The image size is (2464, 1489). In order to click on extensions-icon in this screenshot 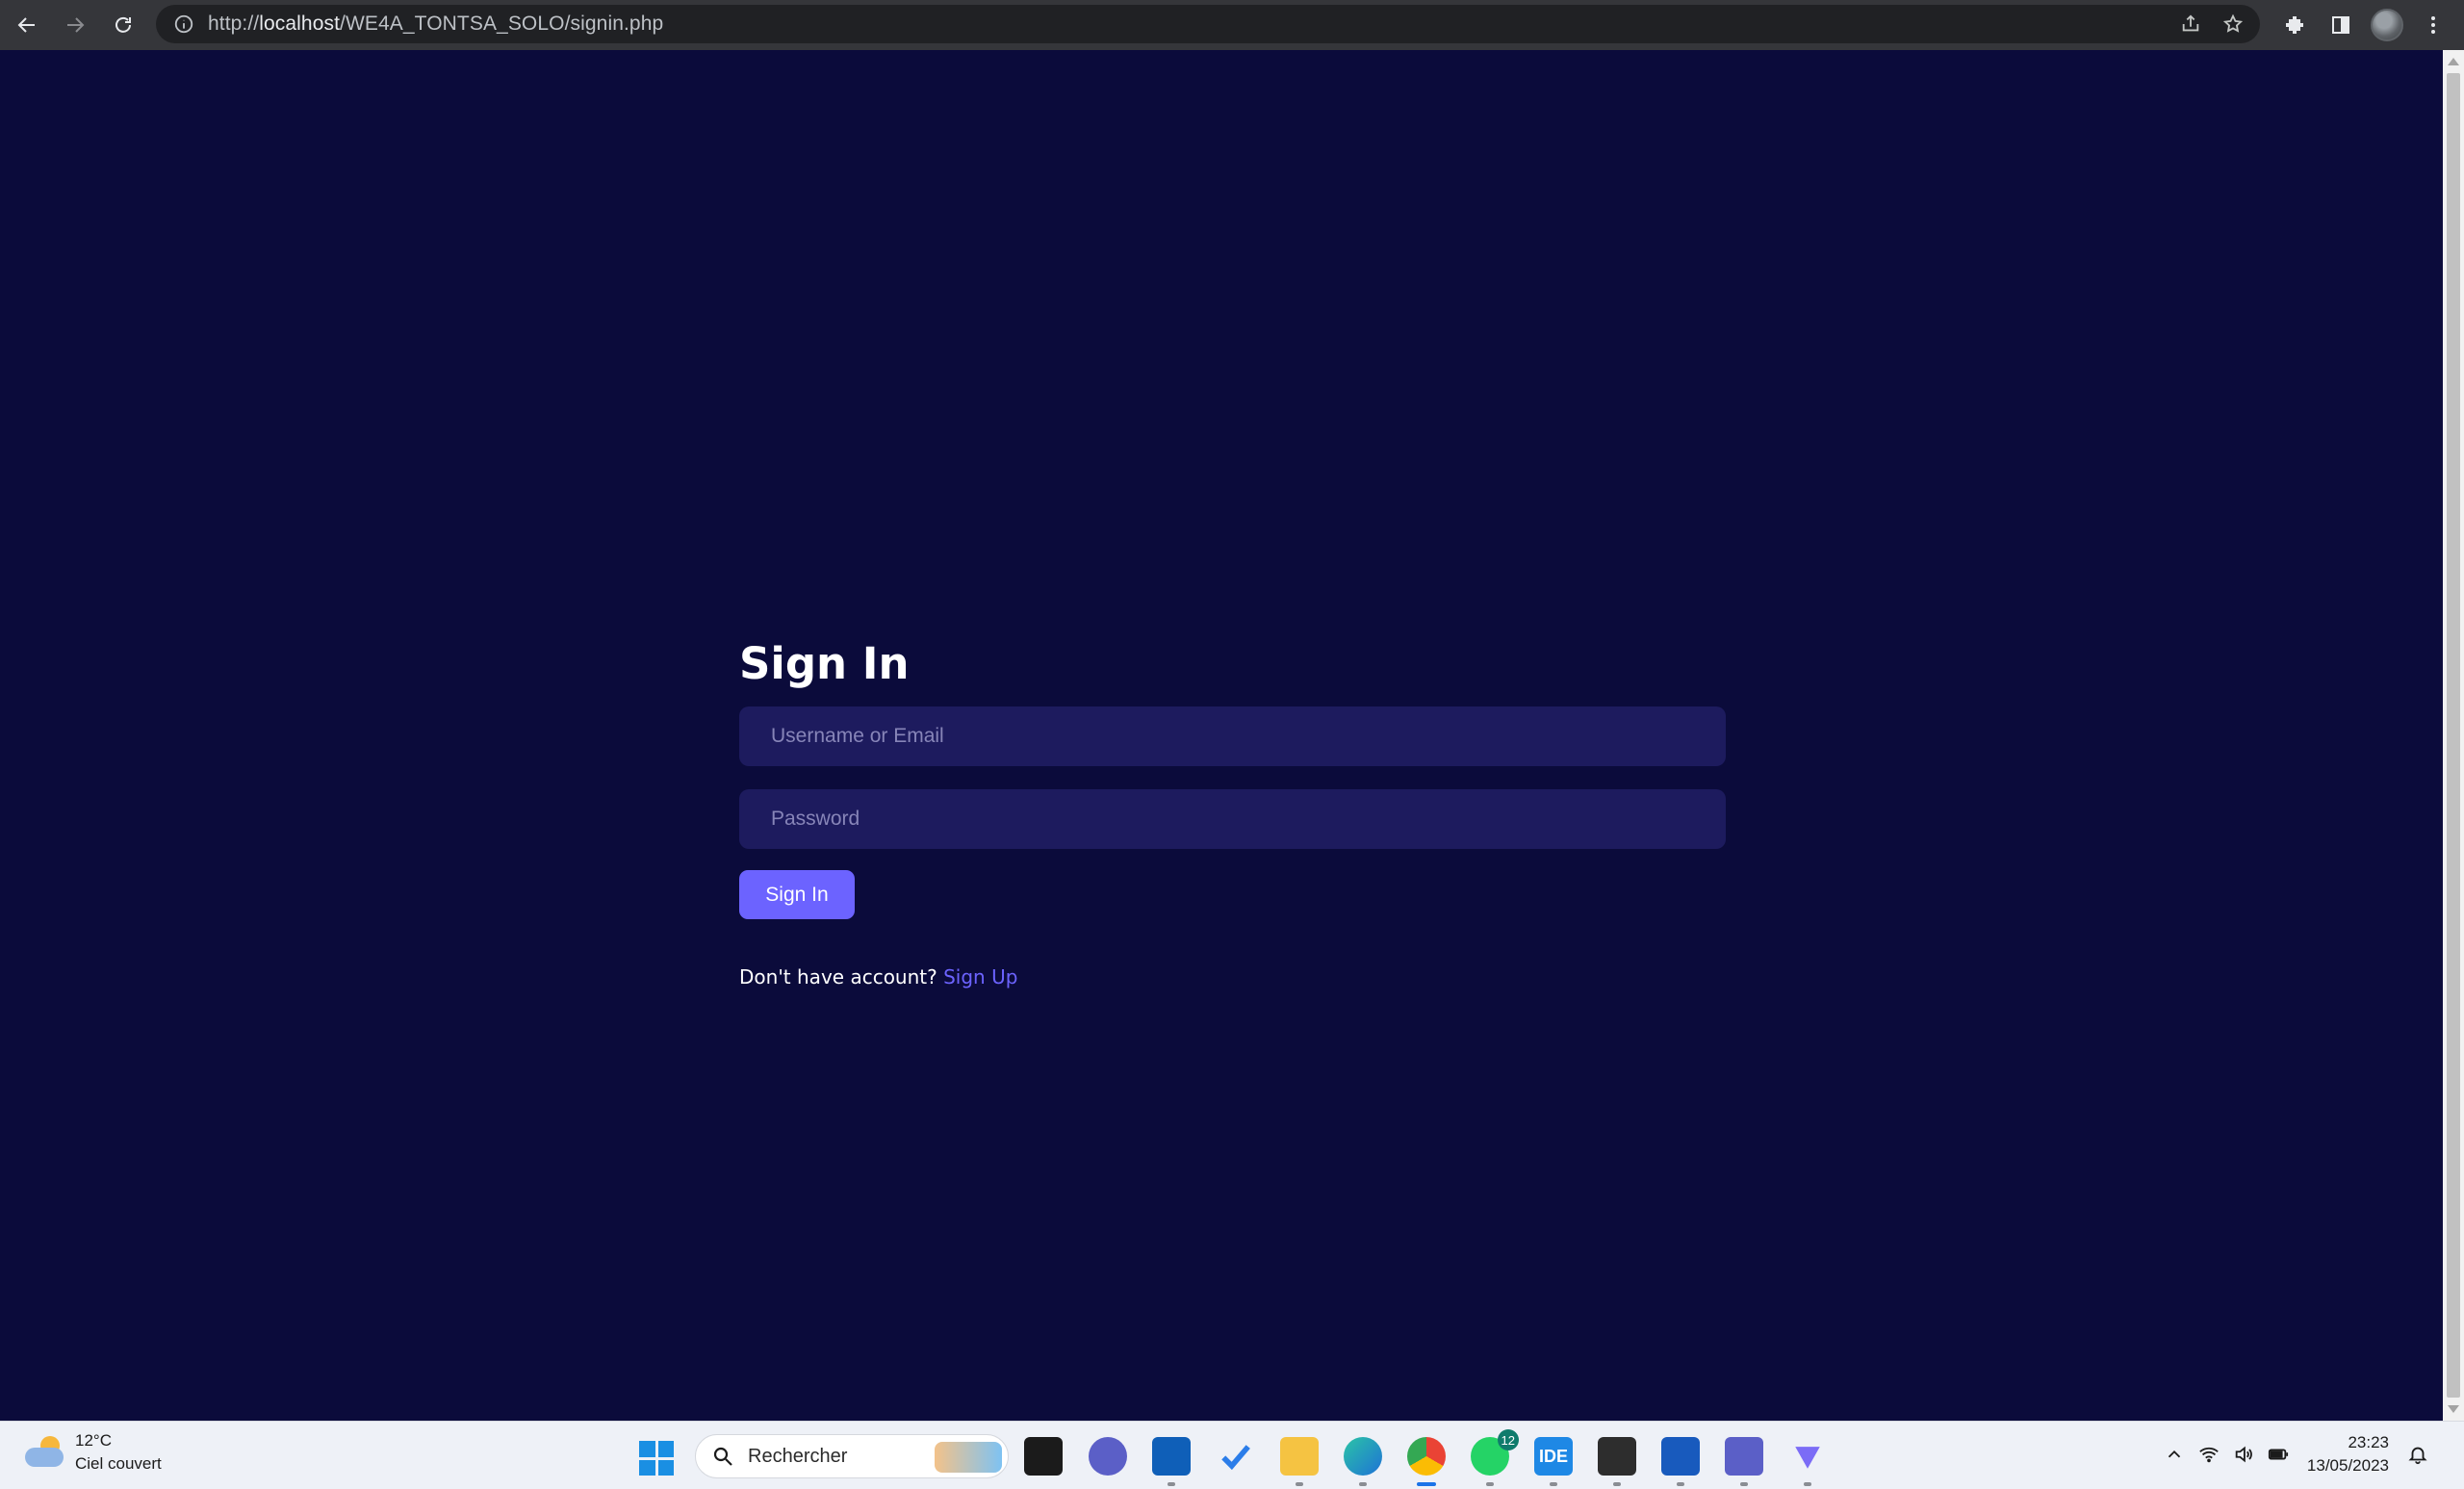, I will do `click(2295, 25)`.